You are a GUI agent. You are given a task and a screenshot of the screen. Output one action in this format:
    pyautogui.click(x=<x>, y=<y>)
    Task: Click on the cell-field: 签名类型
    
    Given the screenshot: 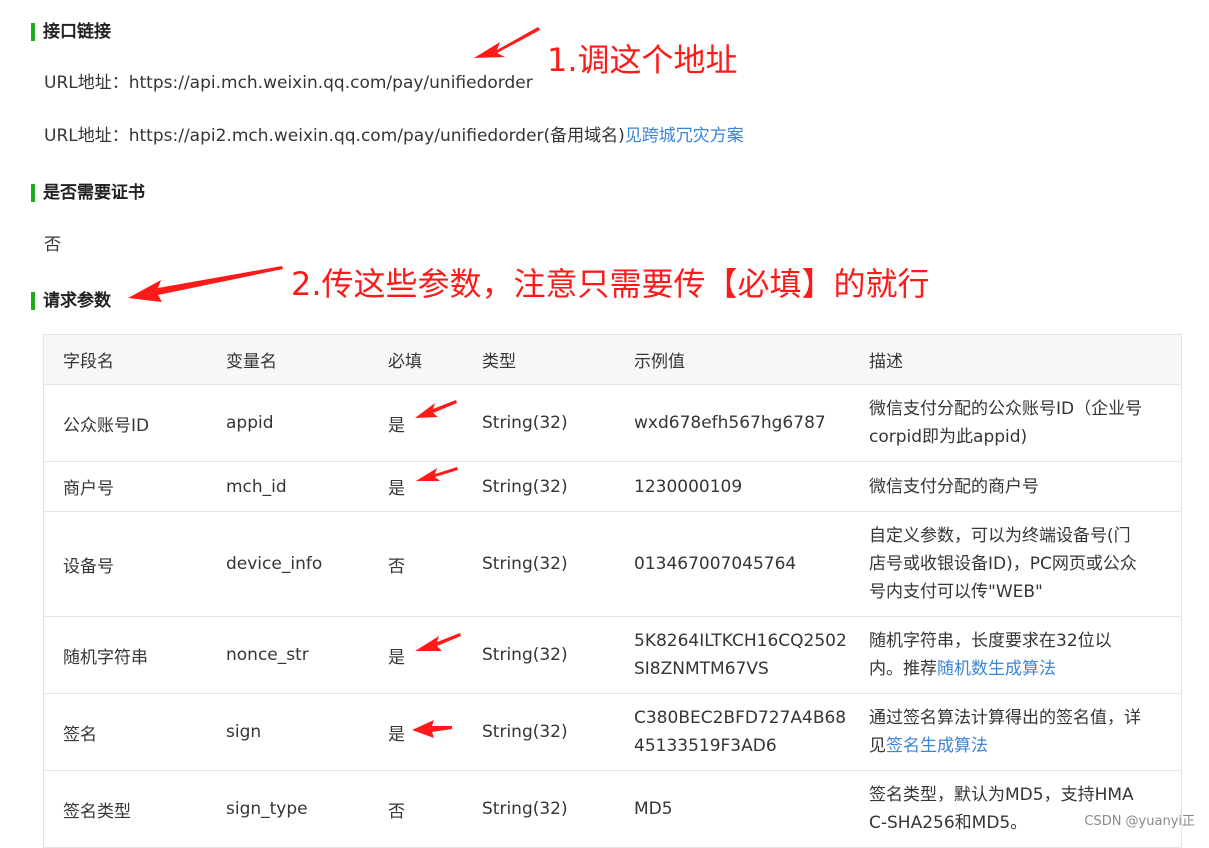 What is the action you would take?
    pyautogui.click(x=97, y=811)
    